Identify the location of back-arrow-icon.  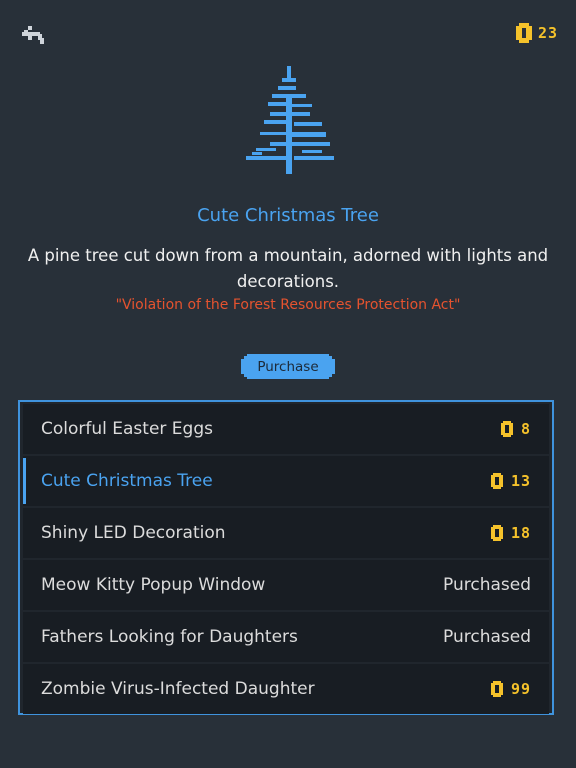
(33, 35).